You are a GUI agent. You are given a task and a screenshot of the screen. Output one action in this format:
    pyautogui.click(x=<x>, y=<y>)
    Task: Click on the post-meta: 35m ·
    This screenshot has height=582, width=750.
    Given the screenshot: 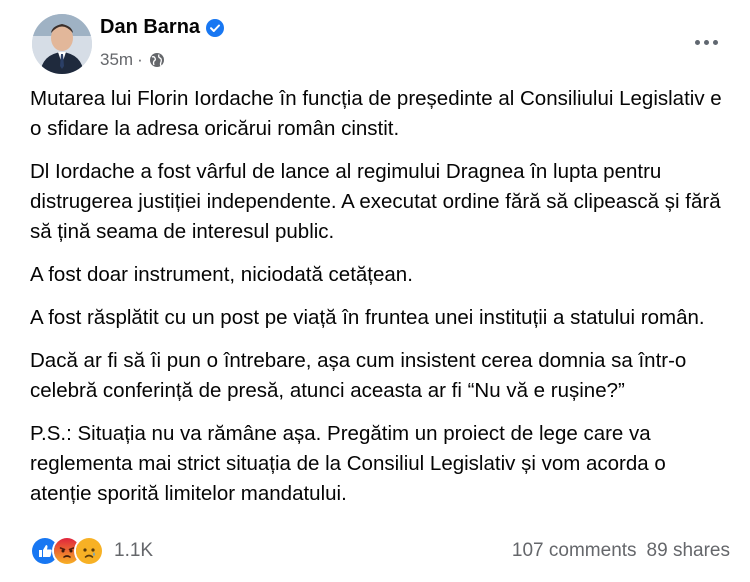 What is the action you would take?
    pyautogui.click(x=132, y=60)
    